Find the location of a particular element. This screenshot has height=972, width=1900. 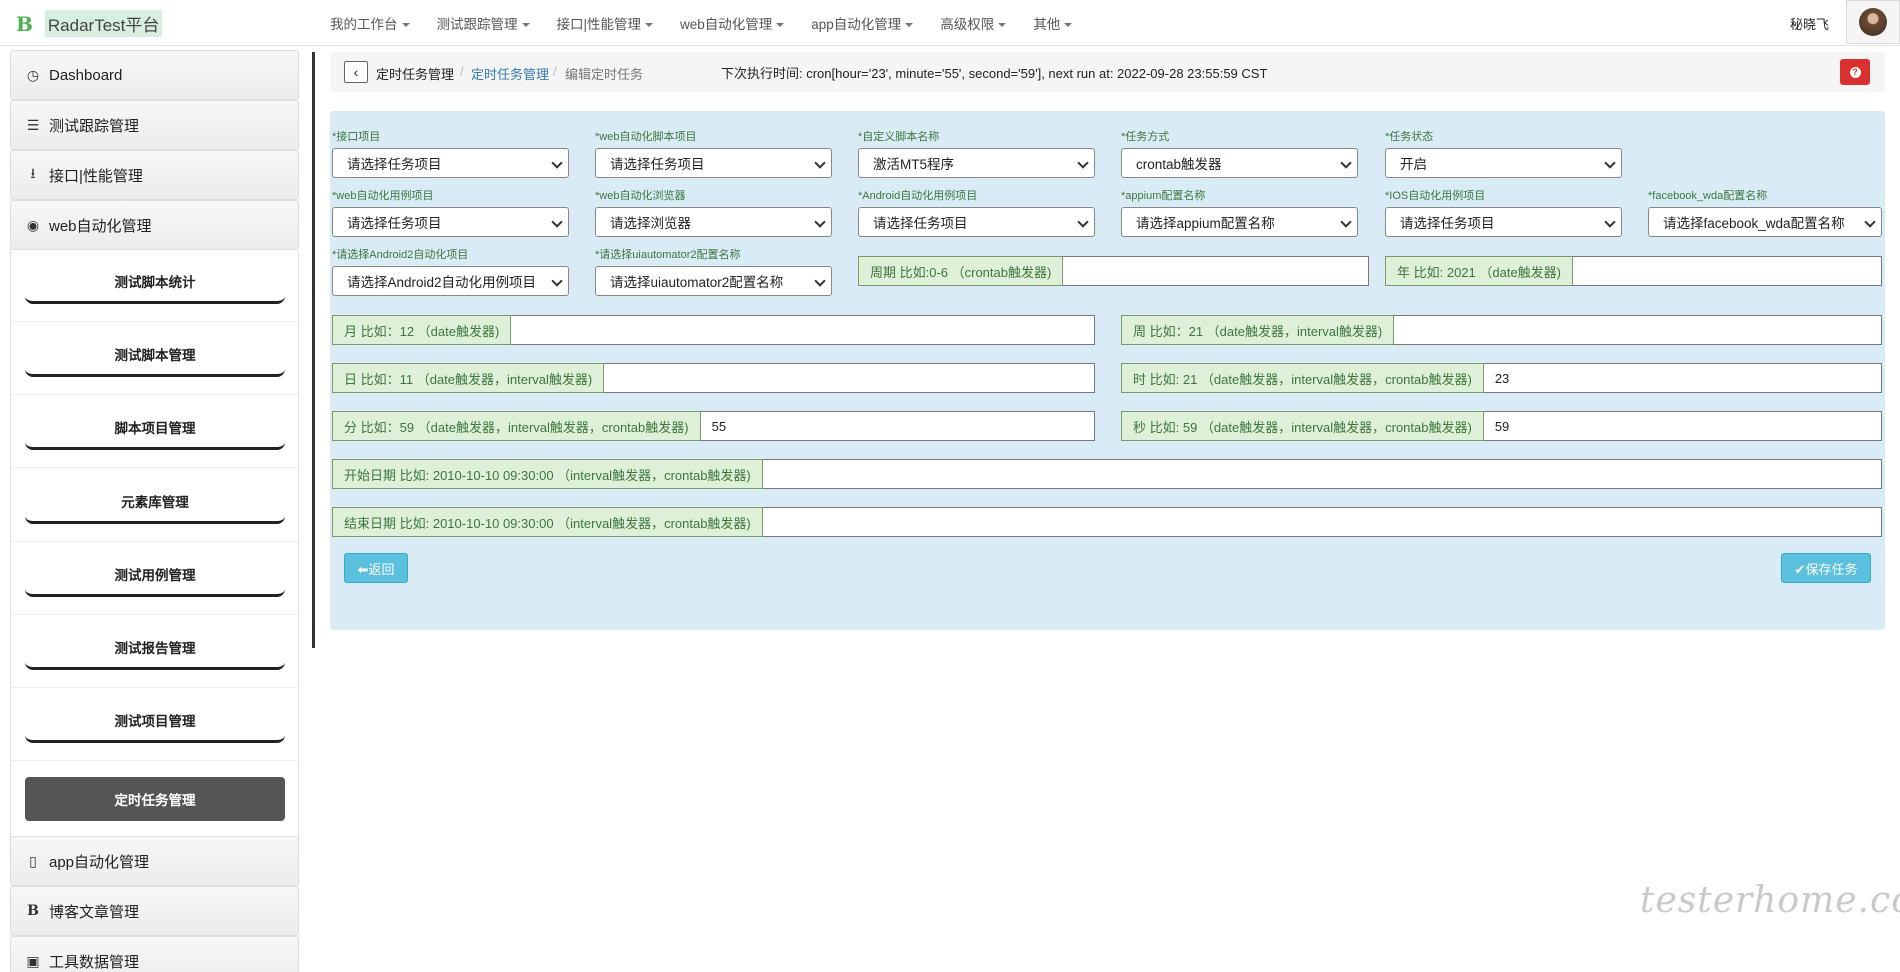

field-label: *web自动化浏览器 is located at coordinates (640, 196).